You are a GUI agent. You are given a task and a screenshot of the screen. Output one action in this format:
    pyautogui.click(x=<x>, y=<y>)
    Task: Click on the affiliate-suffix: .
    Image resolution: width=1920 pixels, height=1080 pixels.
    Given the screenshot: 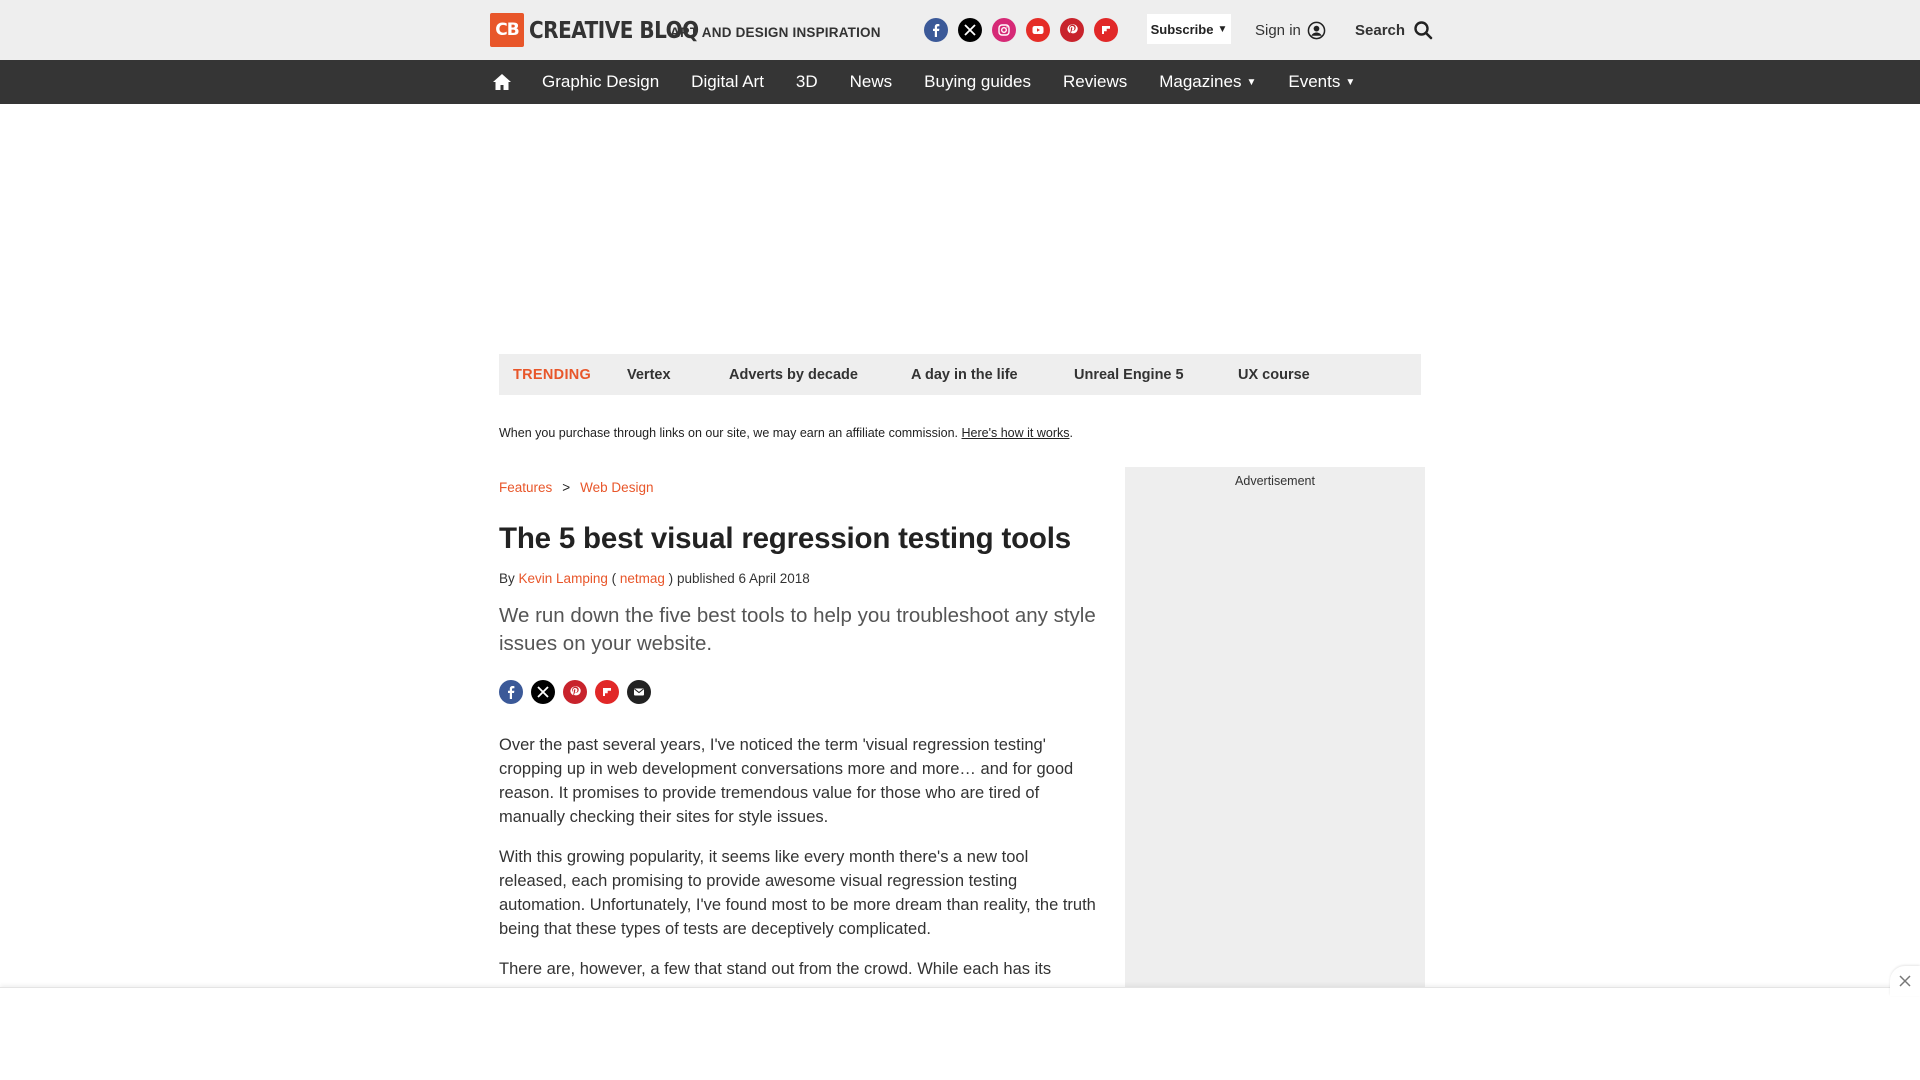 What is the action you would take?
    pyautogui.click(x=1071, y=433)
    